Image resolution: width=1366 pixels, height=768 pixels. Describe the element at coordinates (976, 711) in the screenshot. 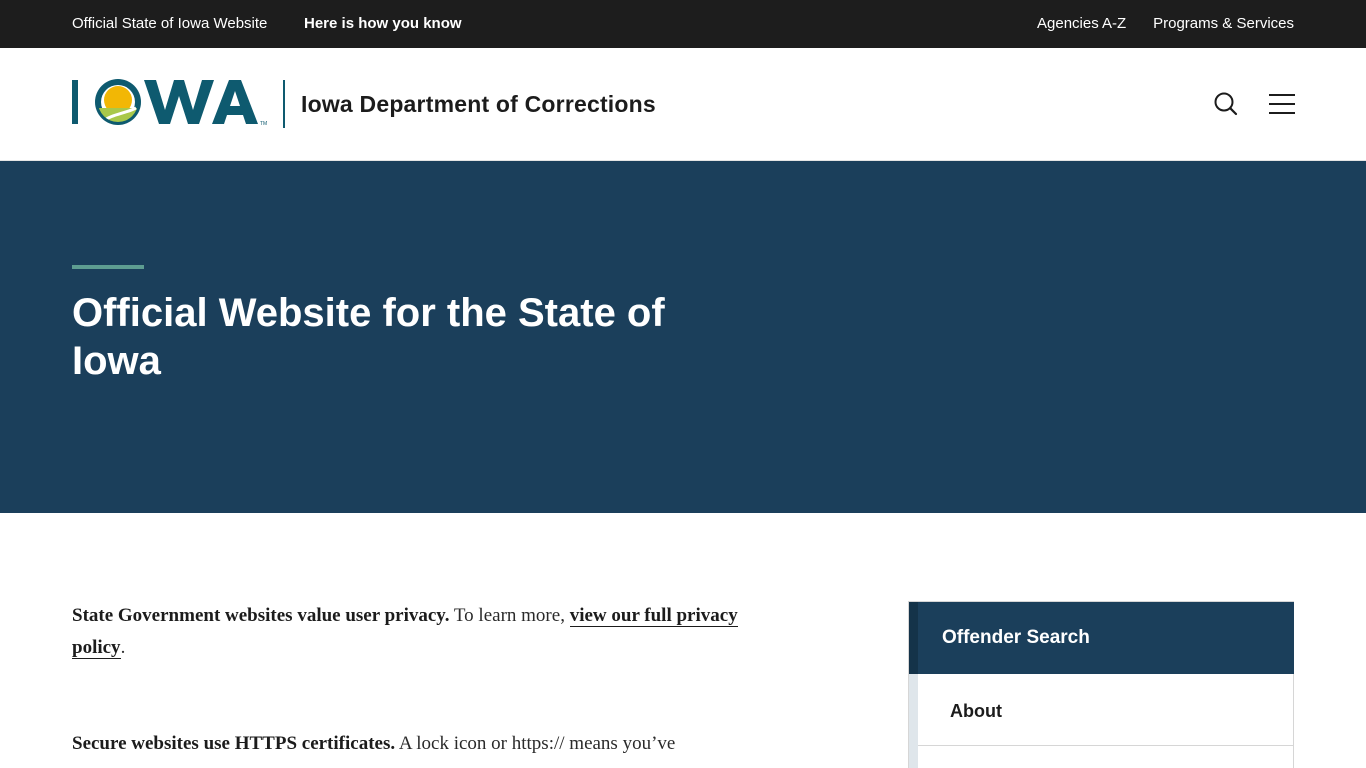

I see `sidebar-item-label: About` at that location.